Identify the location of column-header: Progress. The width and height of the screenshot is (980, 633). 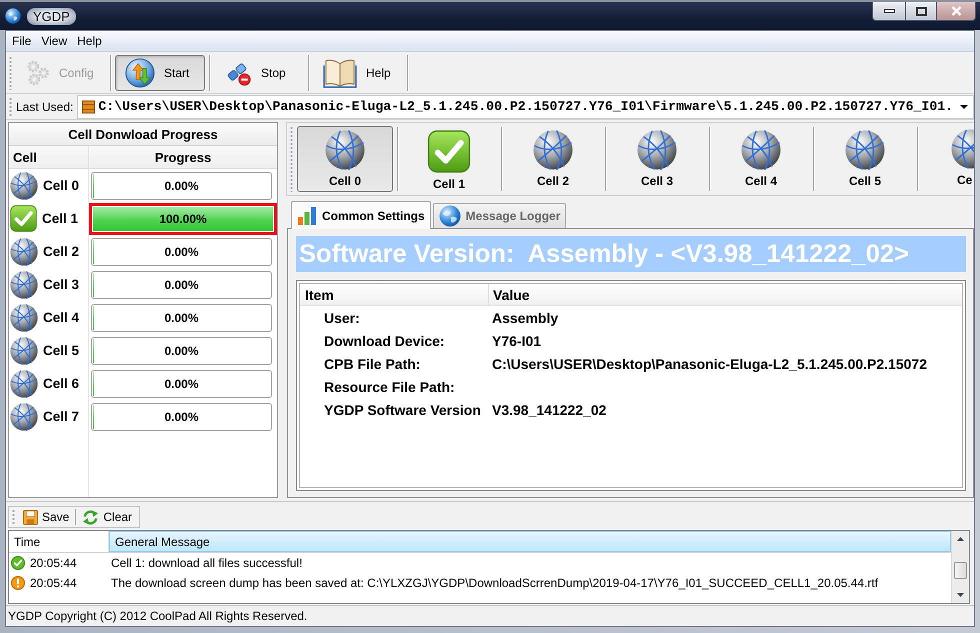
(182, 157).